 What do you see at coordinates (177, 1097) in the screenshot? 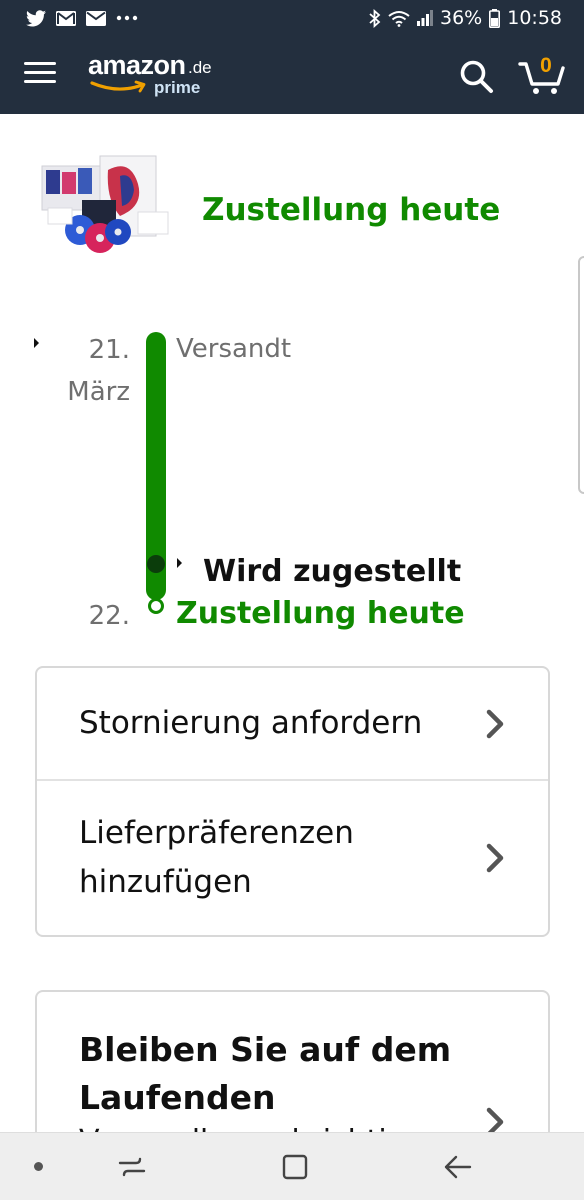
I see `title-line: Laufenden` at bounding box center [177, 1097].